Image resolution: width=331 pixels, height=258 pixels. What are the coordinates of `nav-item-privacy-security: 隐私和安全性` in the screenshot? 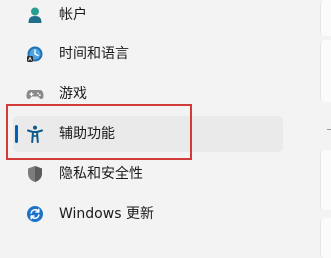 It's located at (148, 174).